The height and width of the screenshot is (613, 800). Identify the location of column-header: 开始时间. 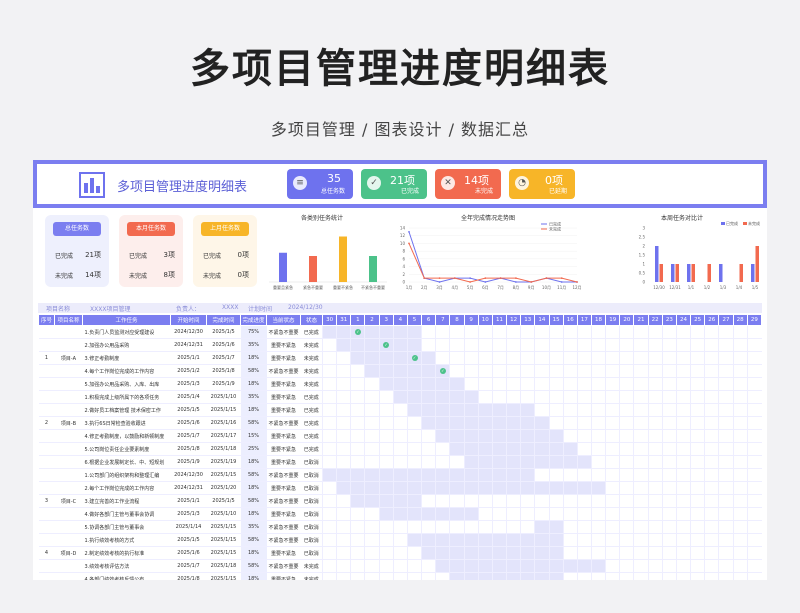
(188, 320).